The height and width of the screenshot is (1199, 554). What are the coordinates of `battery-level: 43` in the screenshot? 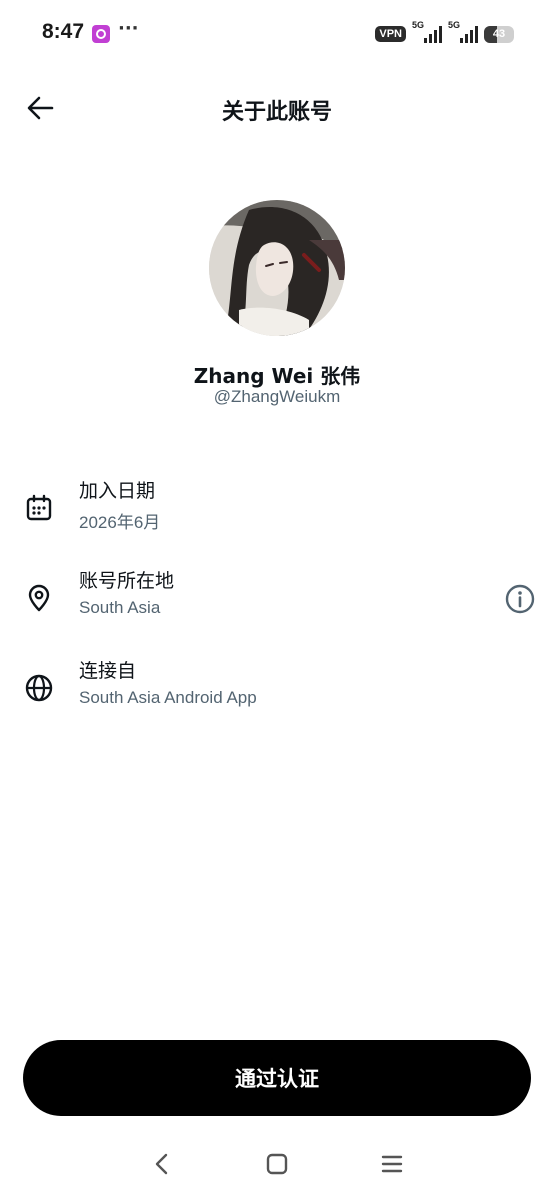 It's located at (499, 33).